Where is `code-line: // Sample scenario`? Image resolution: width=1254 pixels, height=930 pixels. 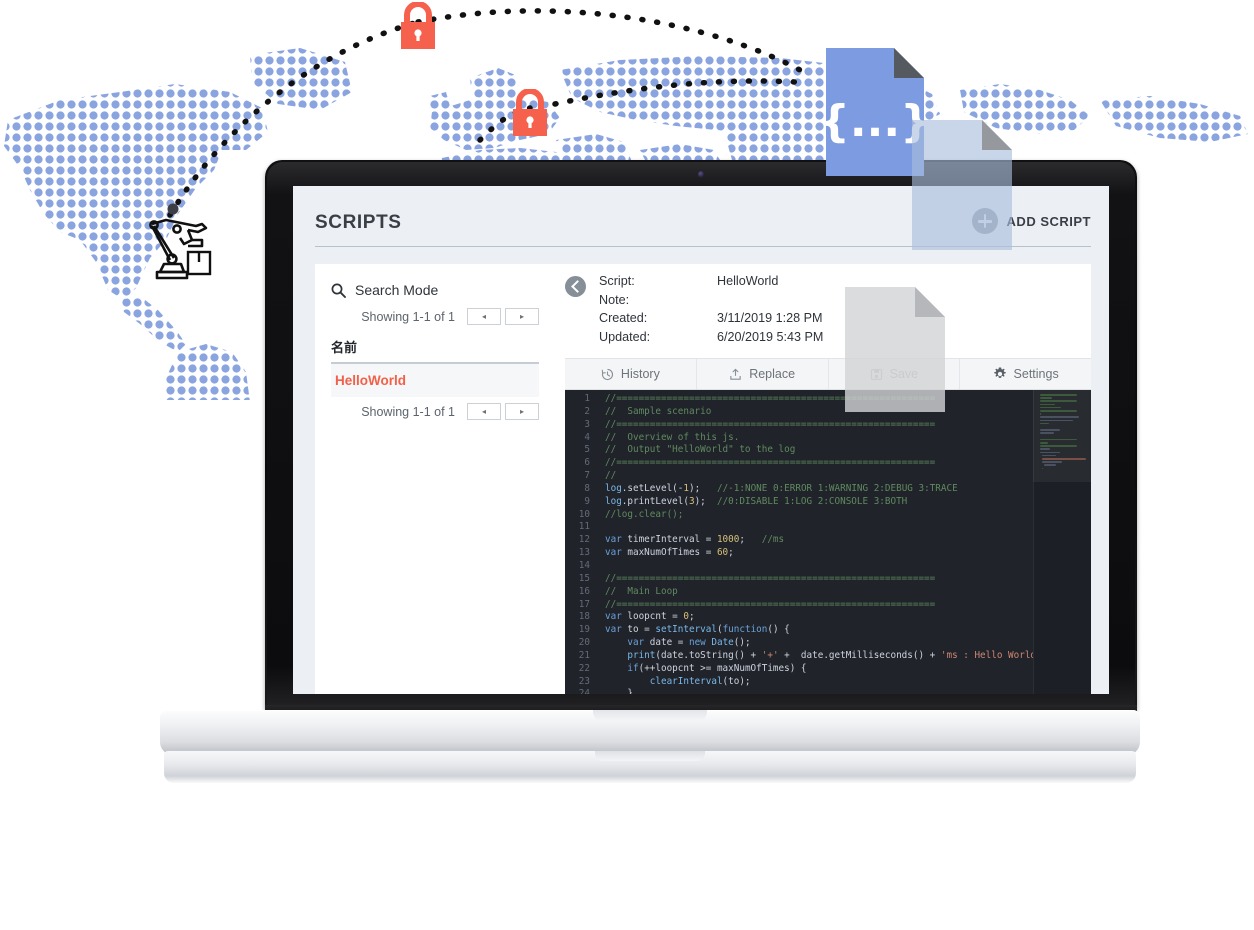 code-line: // Sample scenario is located at coordinates (658, 411).